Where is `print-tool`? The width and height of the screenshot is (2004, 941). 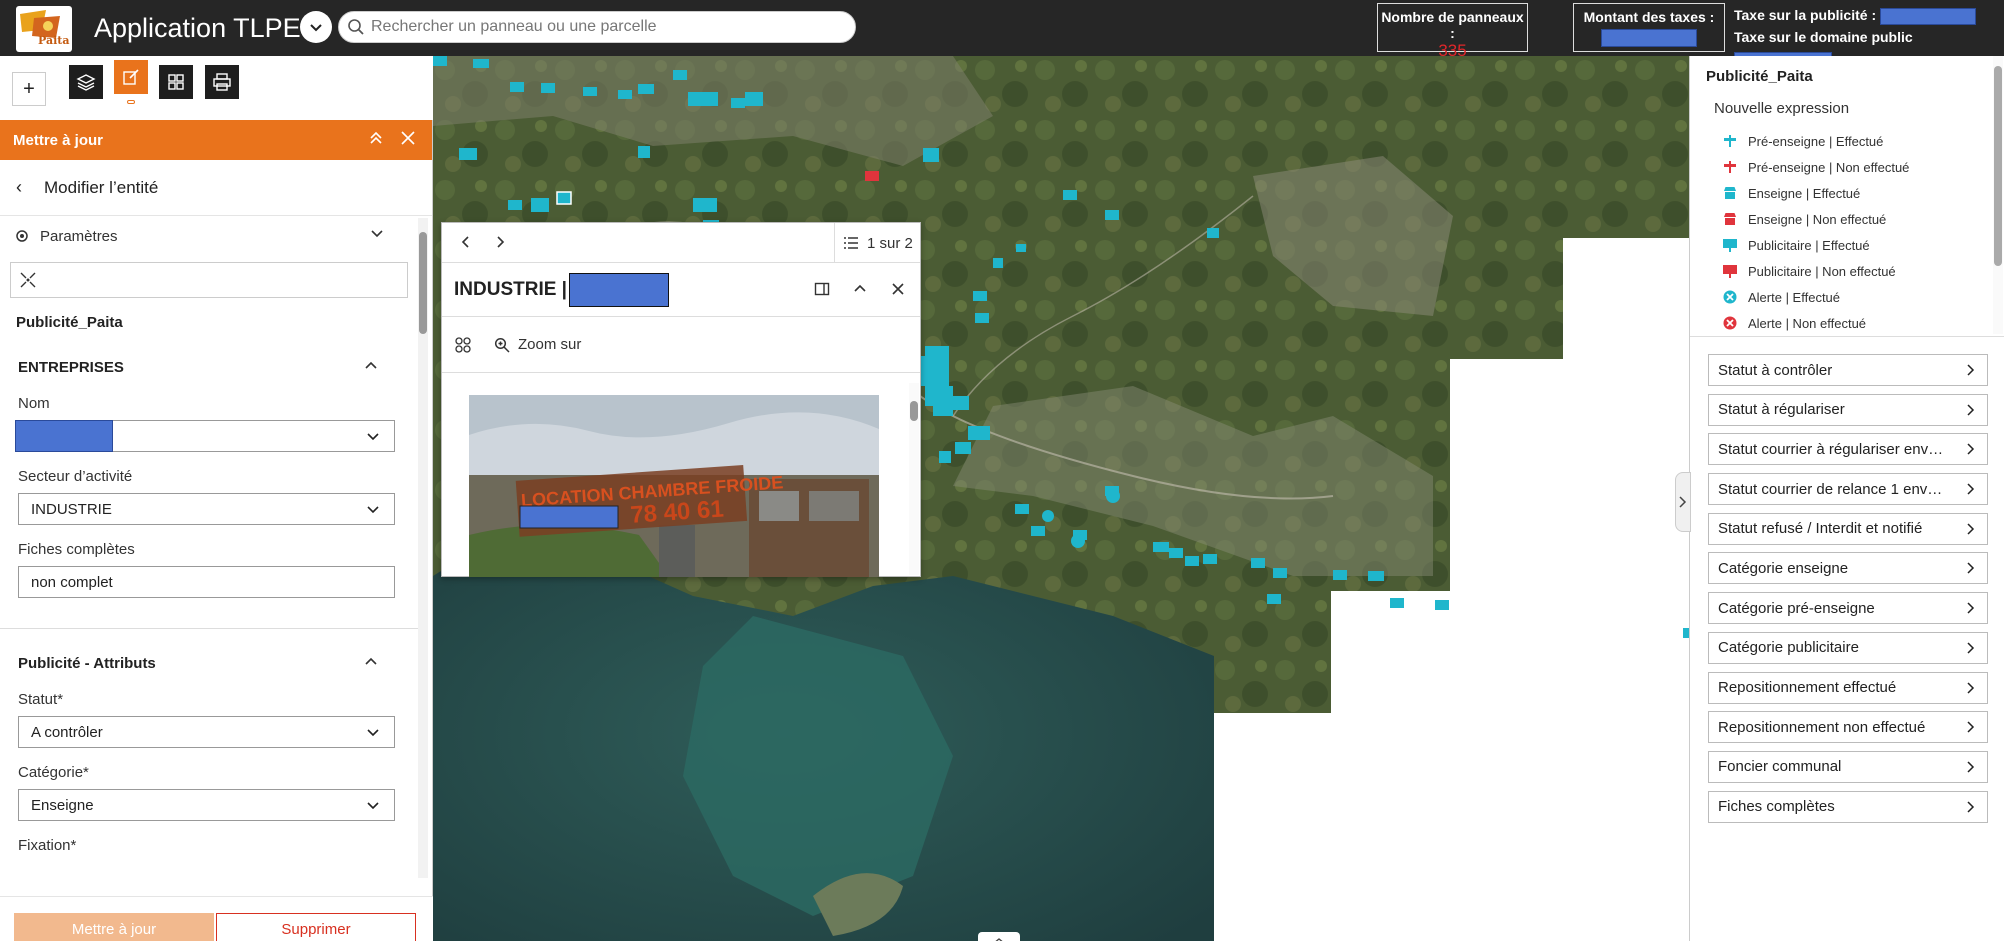 print-tool is located at coordinates (222, 82).